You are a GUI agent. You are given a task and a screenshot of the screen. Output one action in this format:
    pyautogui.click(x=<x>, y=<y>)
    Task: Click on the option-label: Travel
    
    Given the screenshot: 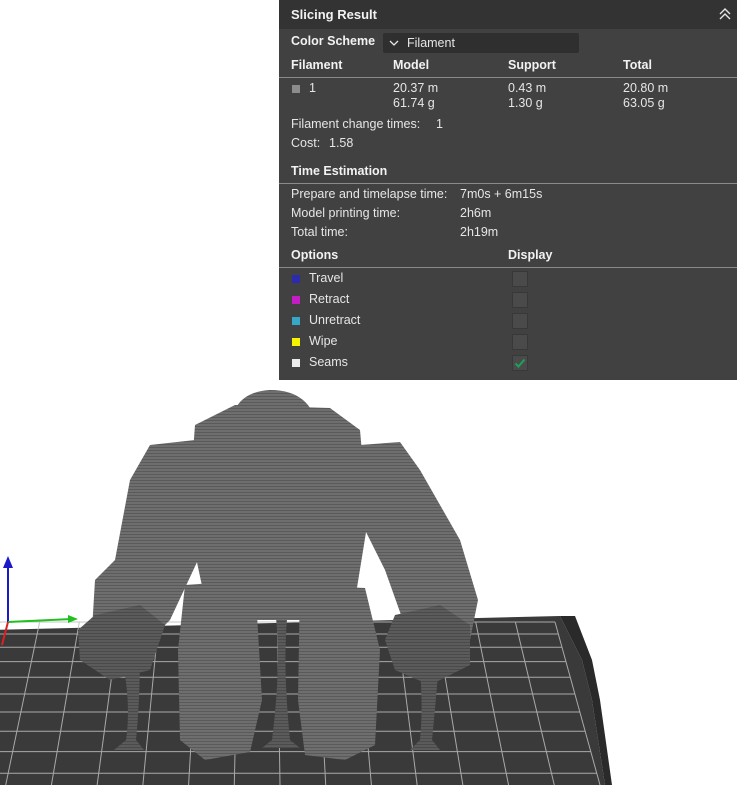 What is the action you would take?
    pyautogui.click(x=326, y=278)
    